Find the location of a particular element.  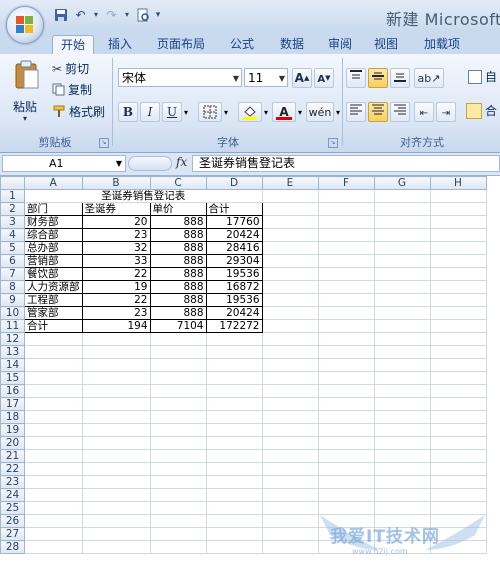

row-header: 5 is located at coordinates (12, 248).